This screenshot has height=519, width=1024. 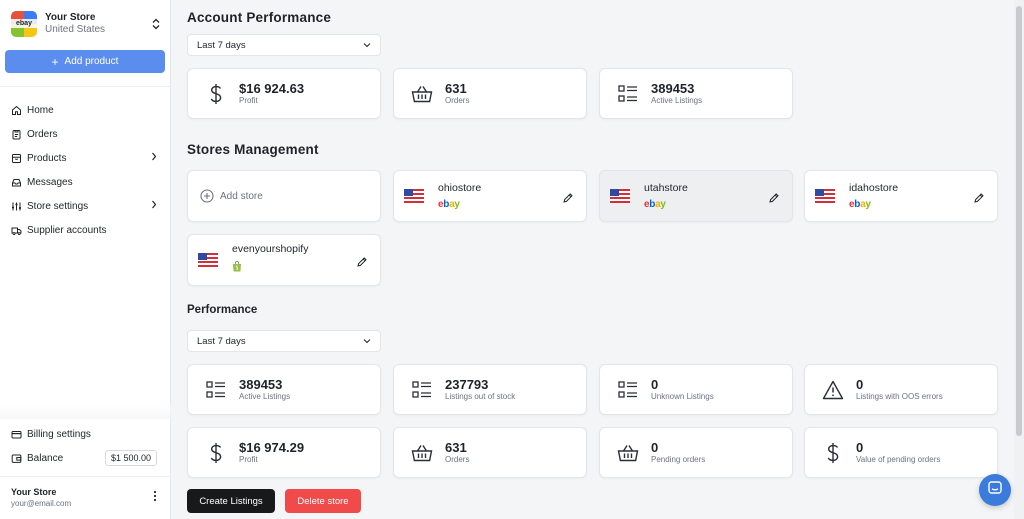 I want to click on stat-label: Unknown Listings, so click(x=682, y=396).